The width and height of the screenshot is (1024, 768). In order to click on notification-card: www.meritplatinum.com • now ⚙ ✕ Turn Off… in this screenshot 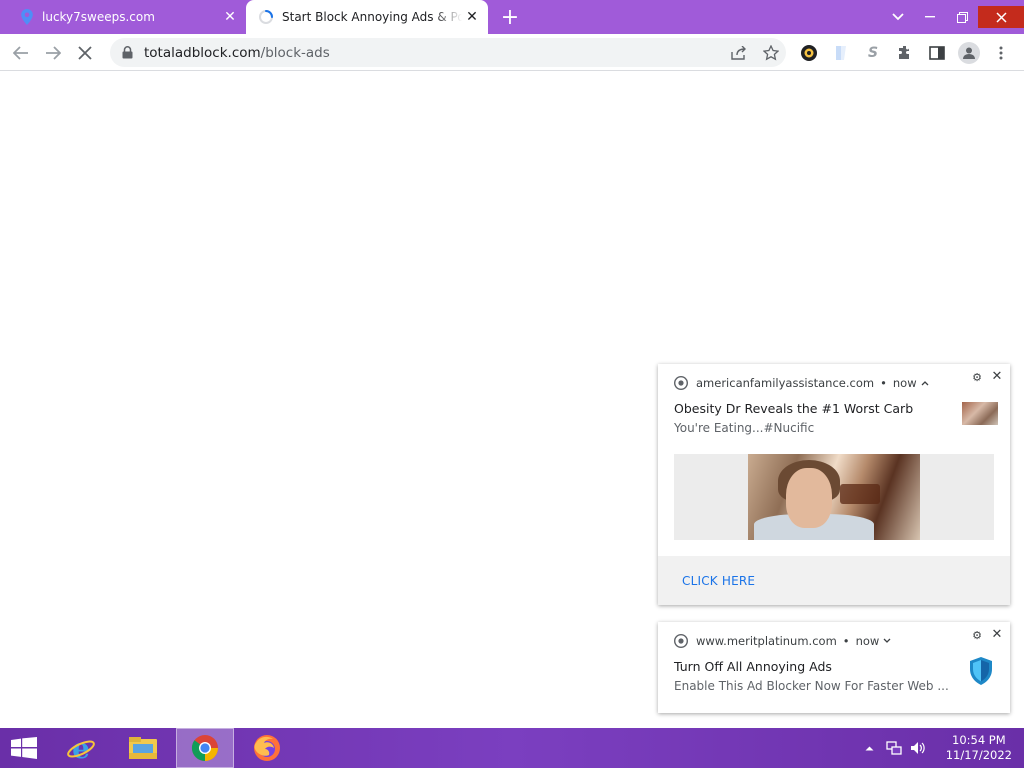, I will do `click(834, 667)`.